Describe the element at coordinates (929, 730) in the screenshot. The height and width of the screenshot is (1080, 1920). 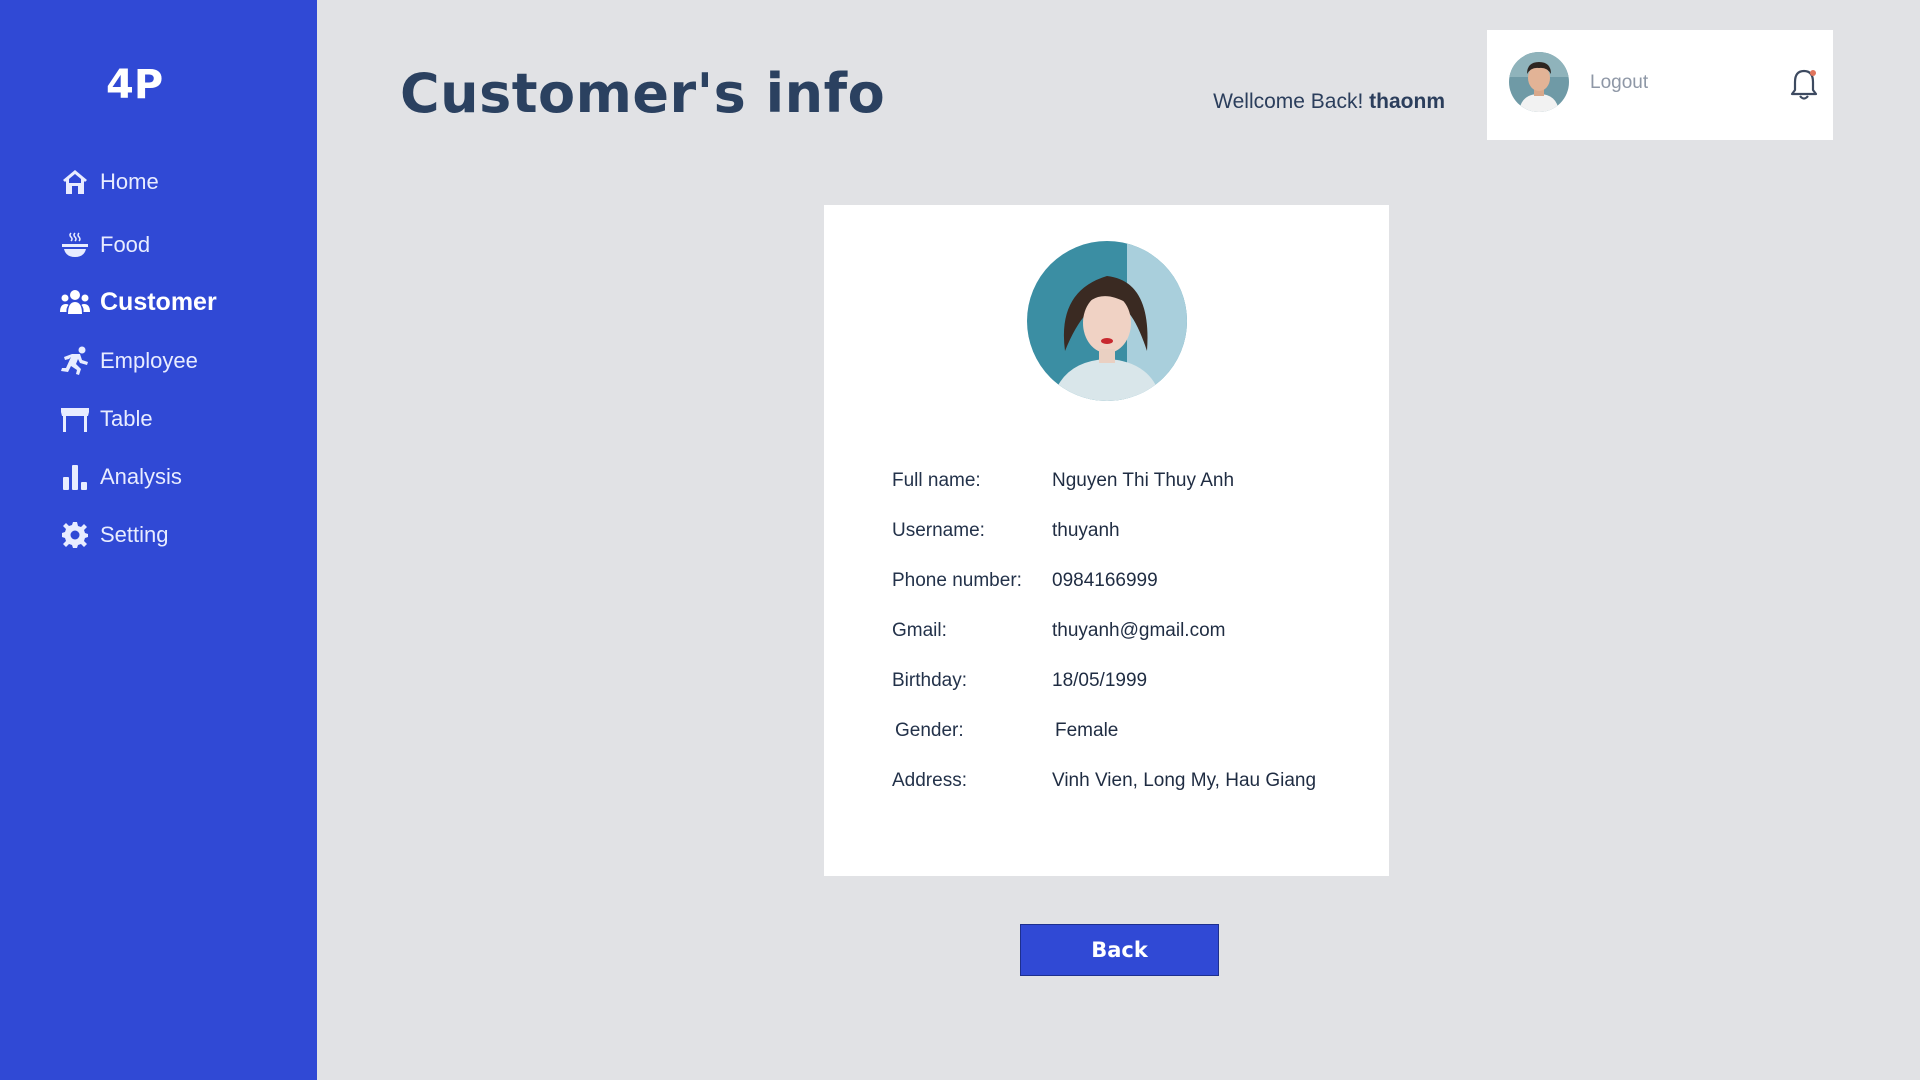
I see `field-label: Gender:` at that location.